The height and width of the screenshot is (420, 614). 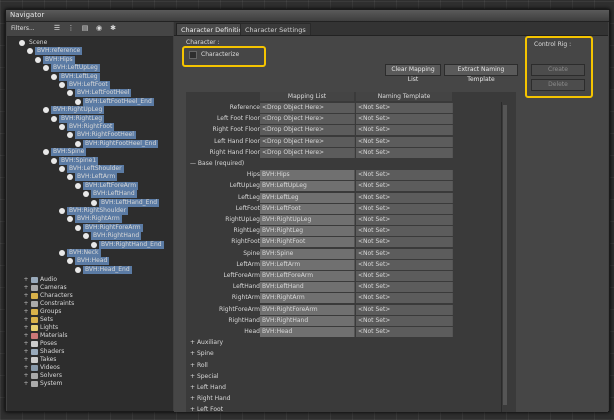 What do you see at coordinates (413, 73) in the screenshot?
I see `clear-mapping-list-button: Clear Mapping List` at bounding box center [413, 73].